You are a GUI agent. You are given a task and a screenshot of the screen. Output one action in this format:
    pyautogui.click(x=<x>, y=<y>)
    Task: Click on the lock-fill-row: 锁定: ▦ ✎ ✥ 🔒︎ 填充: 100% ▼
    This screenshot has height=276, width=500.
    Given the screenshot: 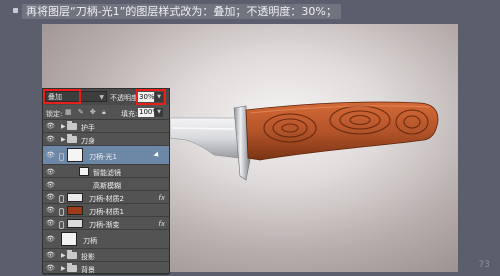 What is the action you would take?
    pyautogui.click(x=106, y=113)
    